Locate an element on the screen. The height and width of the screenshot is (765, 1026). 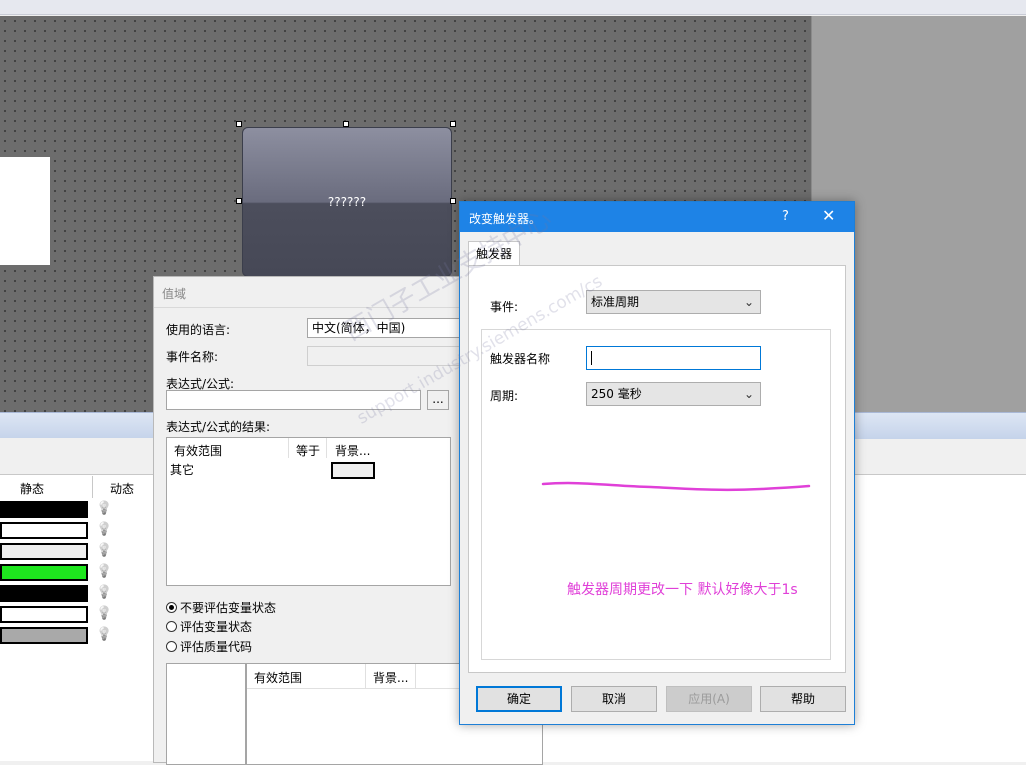
event-select: 标准周期 ⌄ is located at coordinates (673, 302).